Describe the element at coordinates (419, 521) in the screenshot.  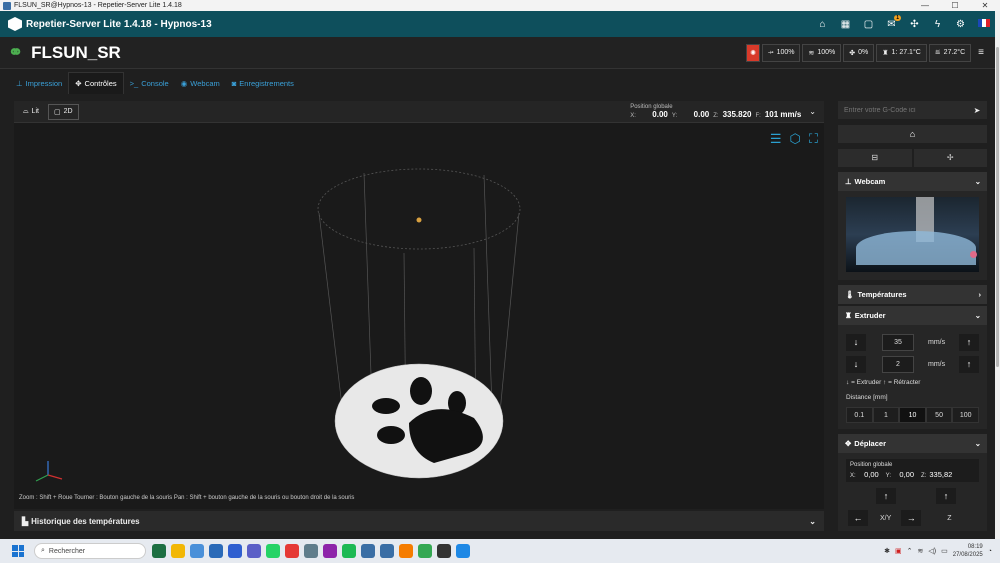
I see `temperature-history-header: ▙ Historique des températures ⌄` at that location.